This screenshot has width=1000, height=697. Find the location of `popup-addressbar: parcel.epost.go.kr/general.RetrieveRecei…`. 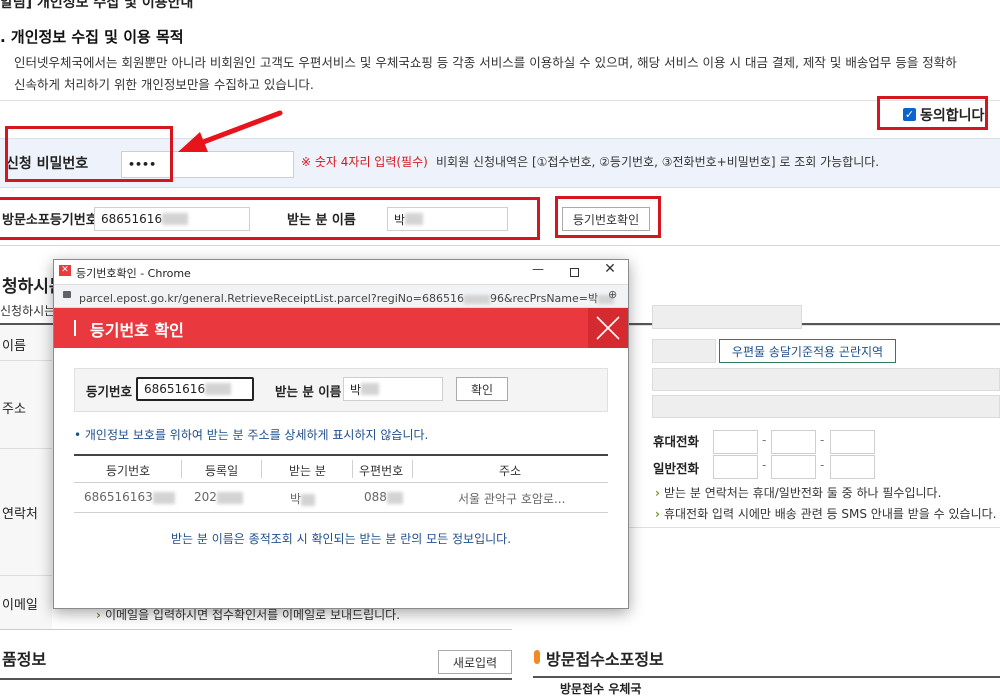

popup-addressbar: parcel.epost.go.kr/general.RetrieveRecei… is located at coordinates (341, 296).